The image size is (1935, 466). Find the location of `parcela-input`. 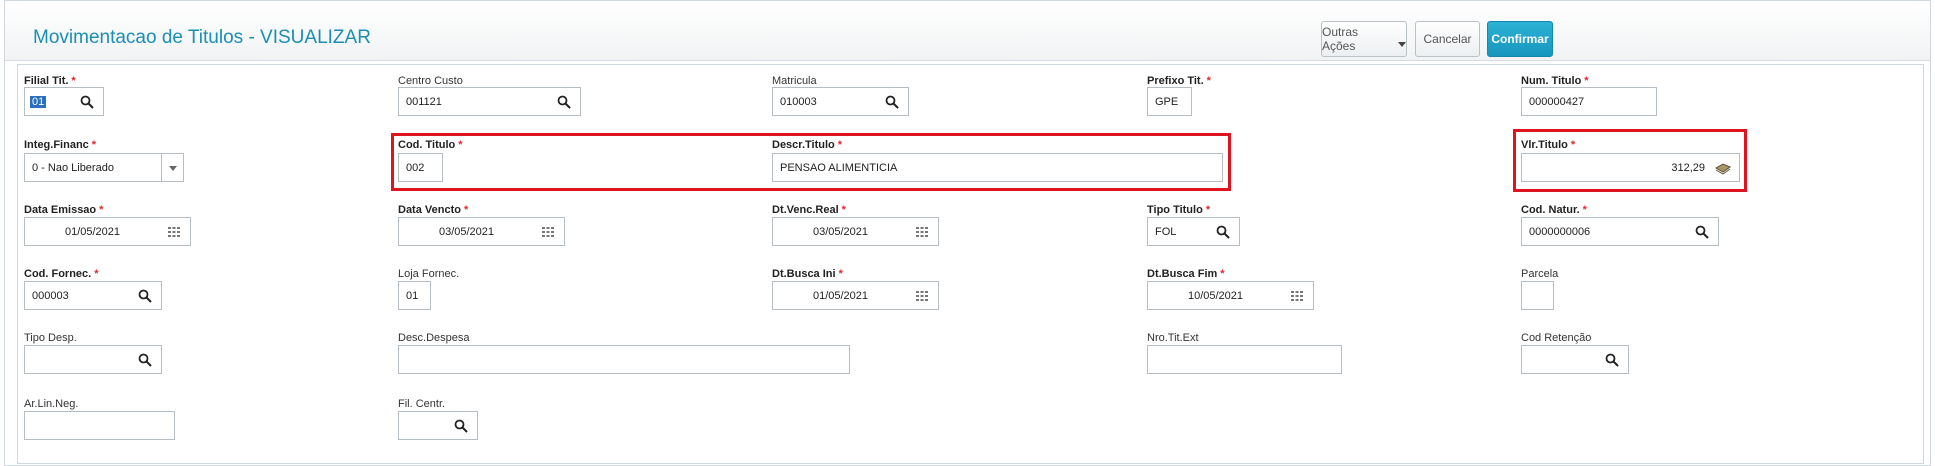

parcela-input is located at coordinates (1537, 295).